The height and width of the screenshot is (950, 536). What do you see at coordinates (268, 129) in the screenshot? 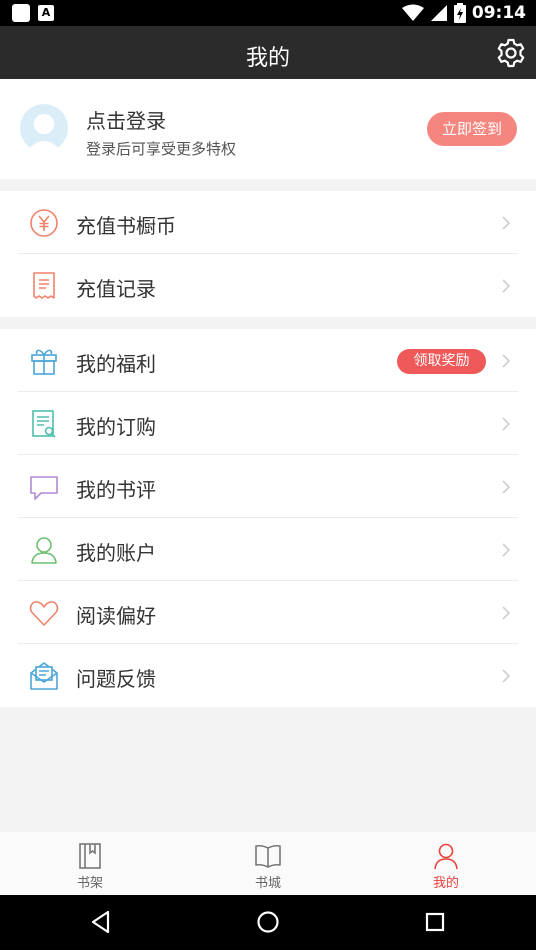
I see `profile-card: 点击登录 登录后可享受更多特权 立即签到` at bounding box center [268, 129].